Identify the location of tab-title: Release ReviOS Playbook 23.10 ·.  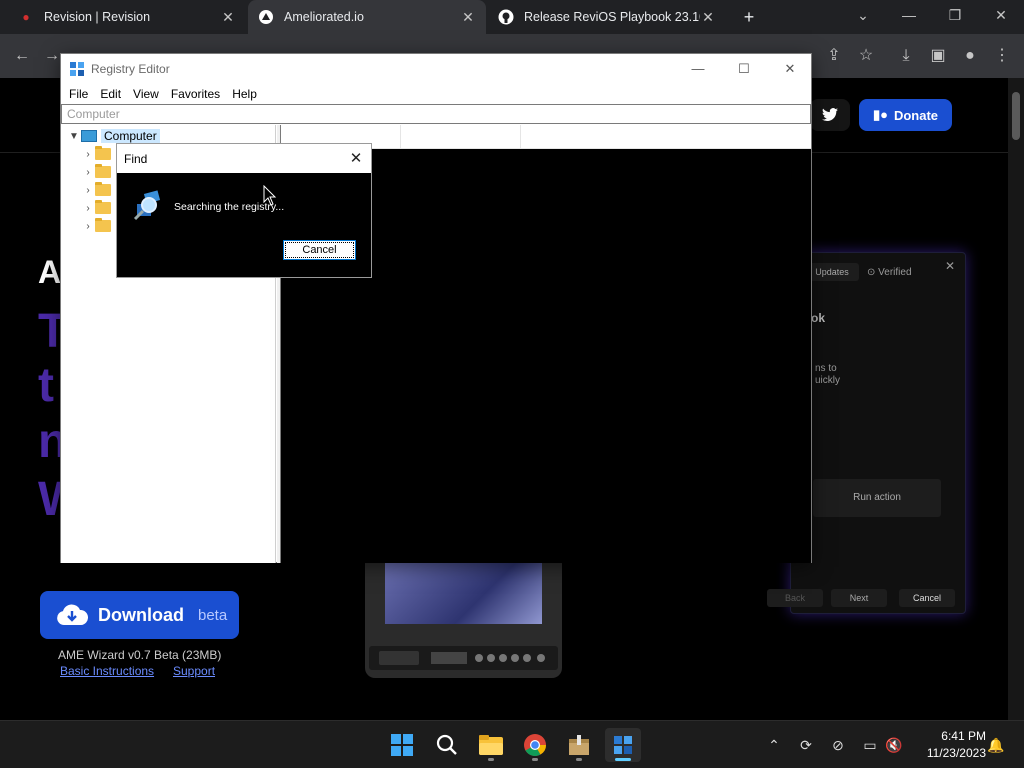
(612, 17).